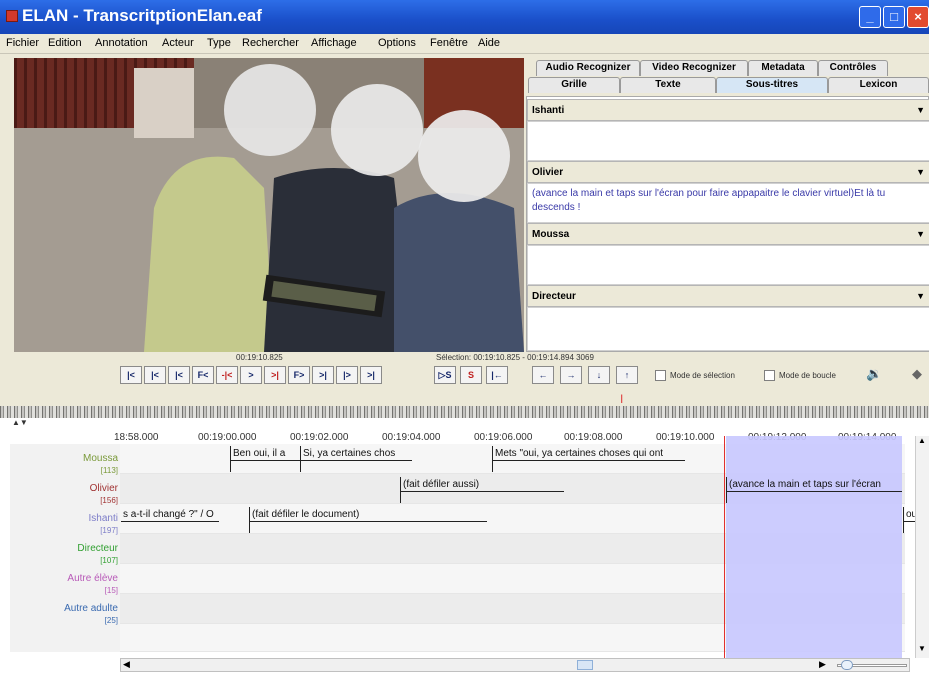 The width and height of the screenshot is (929, 677). I want to click on crosshair-cursor, so click(724, 547).